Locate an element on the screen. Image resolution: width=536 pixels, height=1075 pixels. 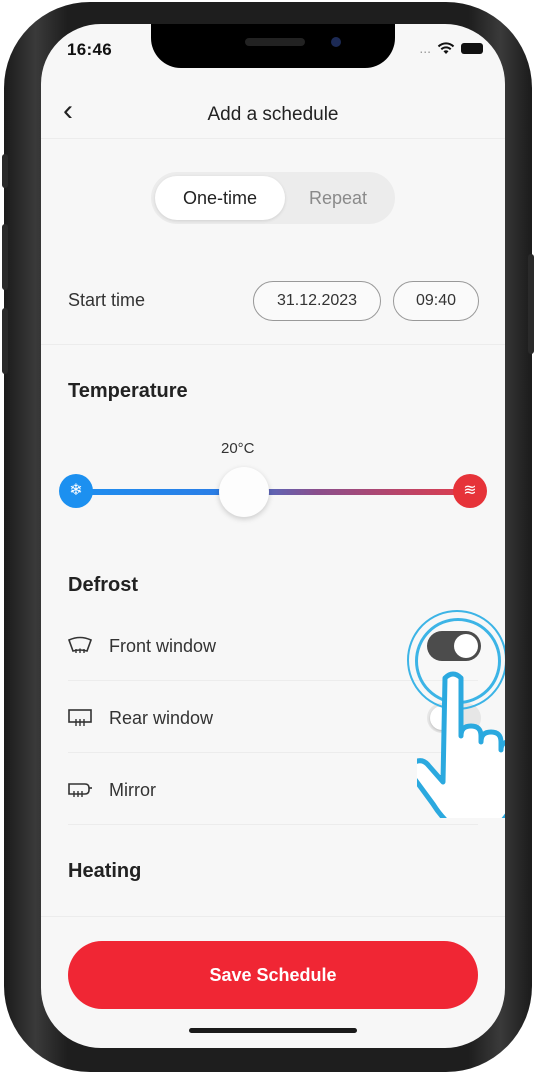
mirror-label: Mirror is located at coordinates (132, 790).